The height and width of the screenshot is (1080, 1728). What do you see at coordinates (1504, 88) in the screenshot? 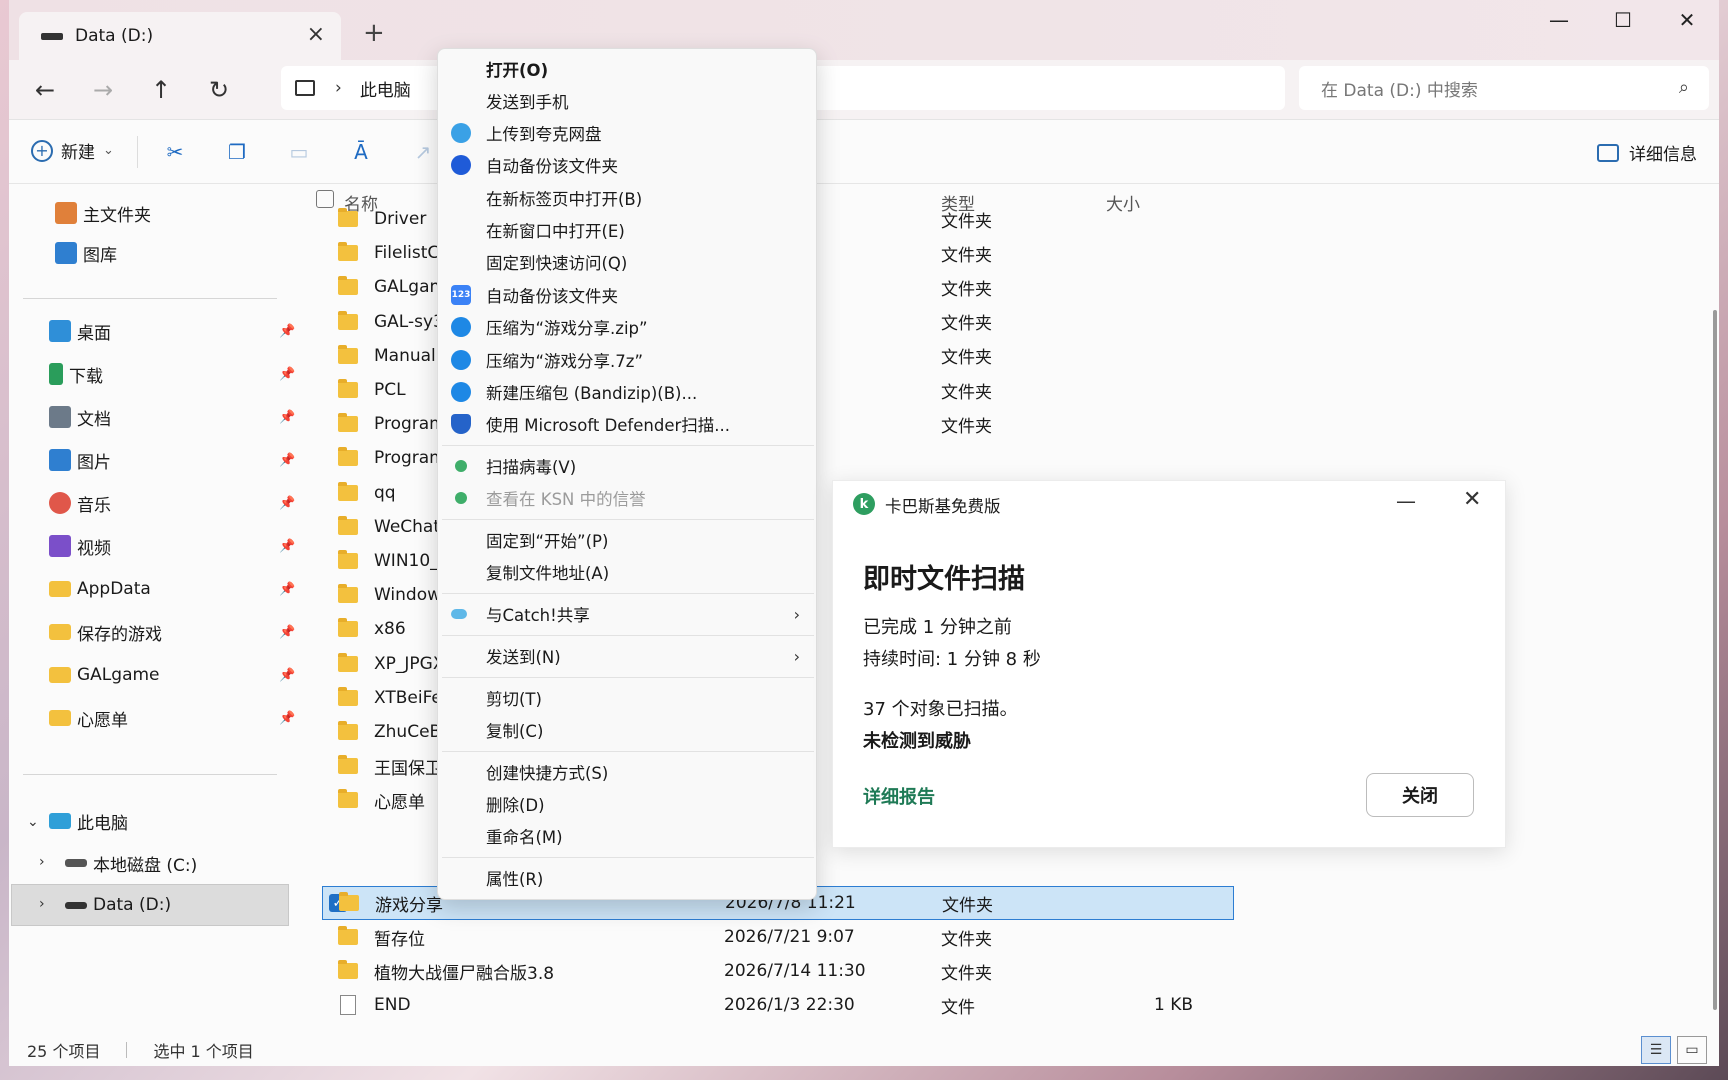
I see `search-input: 在 Data (D:) 中搜索 ⌕` at bounding box center [1504, 88].